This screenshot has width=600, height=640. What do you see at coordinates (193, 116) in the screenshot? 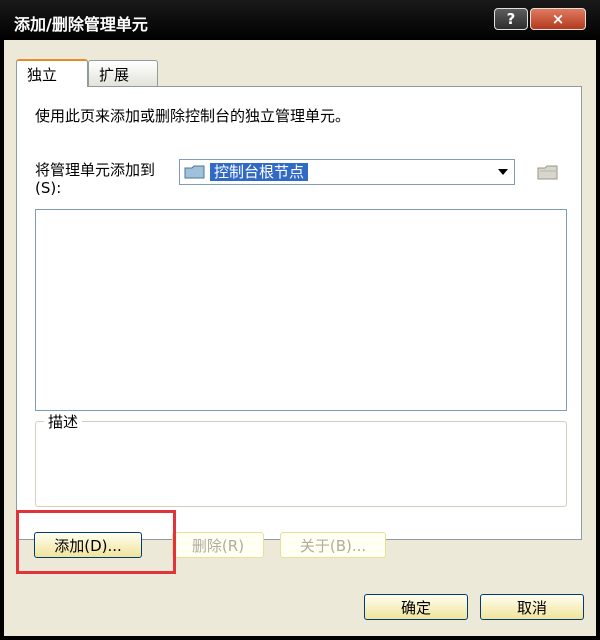
I see `intro-text: 使用此页来添加或删除控制台的独立管理单元。` at bounding box center [193, 116].